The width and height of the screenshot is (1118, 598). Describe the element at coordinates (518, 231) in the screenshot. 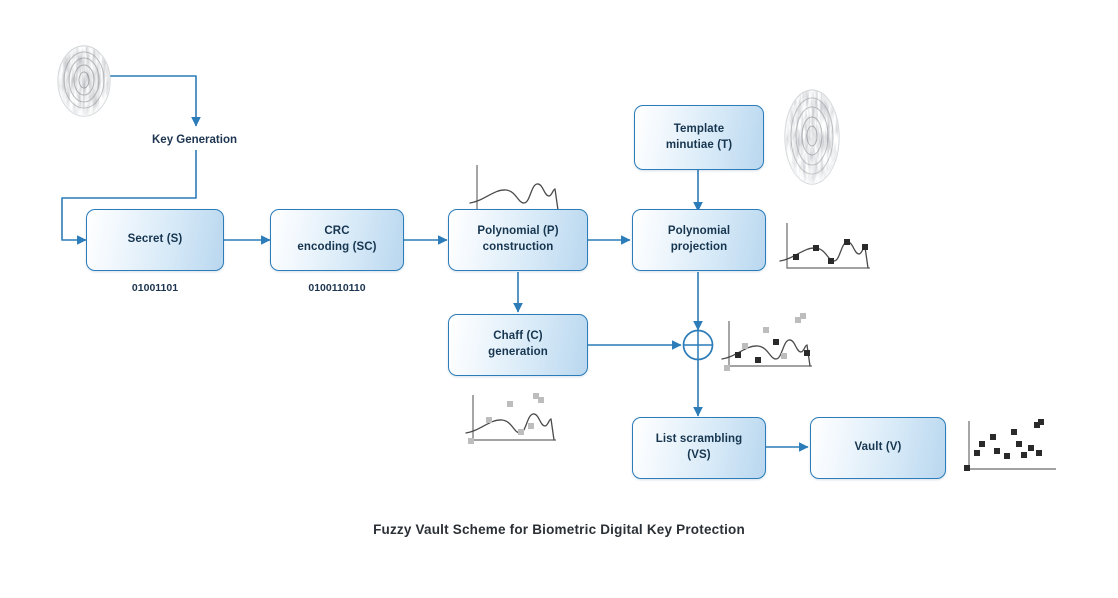

I see `polyconst-box-line-1: Polynomial (P)` at that location.